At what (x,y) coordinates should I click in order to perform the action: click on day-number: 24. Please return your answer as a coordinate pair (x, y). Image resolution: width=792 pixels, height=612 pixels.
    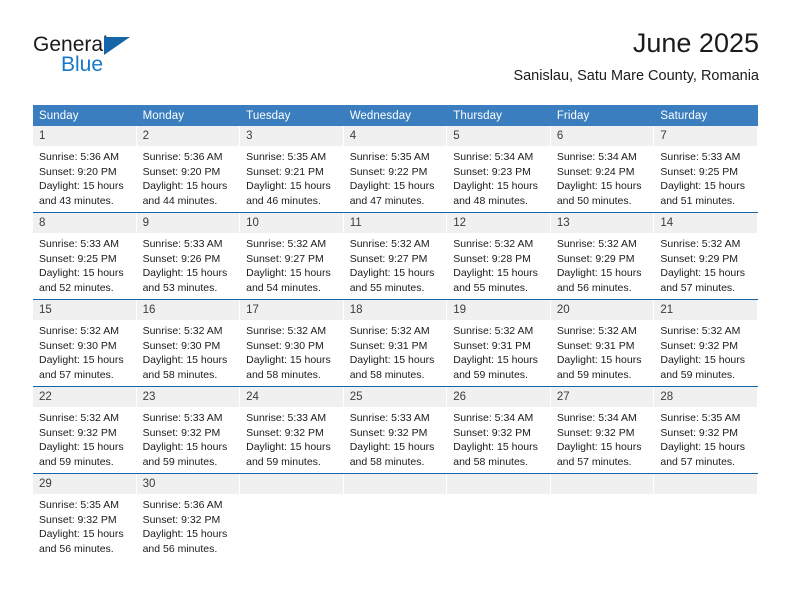
    Looking at the image, I should click on (291, 397).